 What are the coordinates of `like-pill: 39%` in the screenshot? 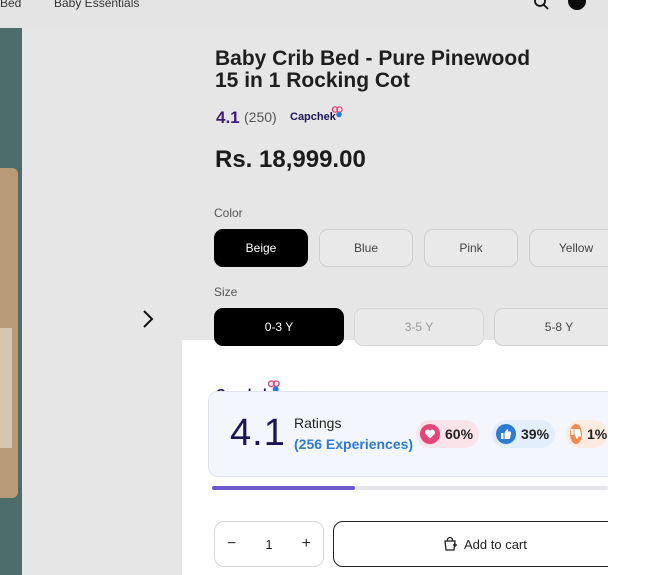 It's located at (524, 434).